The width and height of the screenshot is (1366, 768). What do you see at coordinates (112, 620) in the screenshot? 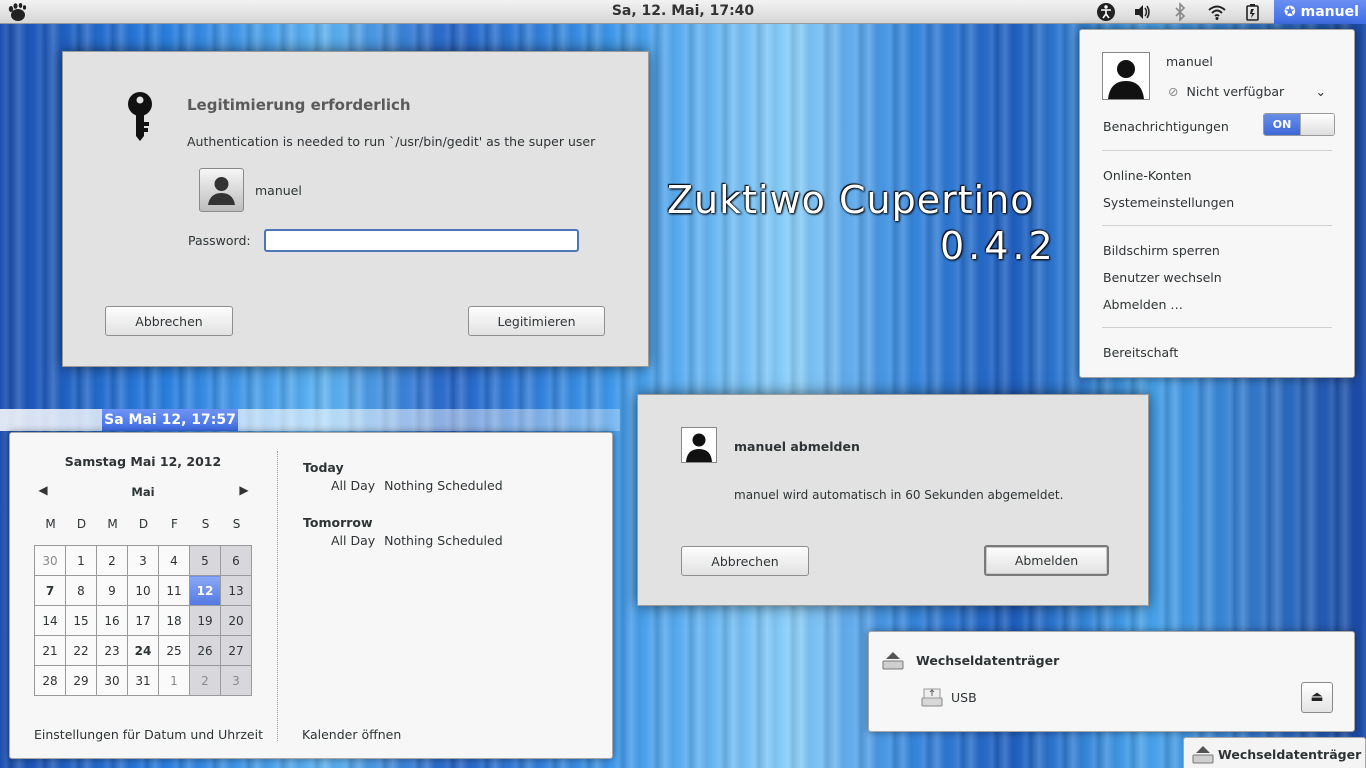
I see `calendar-day: 16` at bounding box center [112, 620].